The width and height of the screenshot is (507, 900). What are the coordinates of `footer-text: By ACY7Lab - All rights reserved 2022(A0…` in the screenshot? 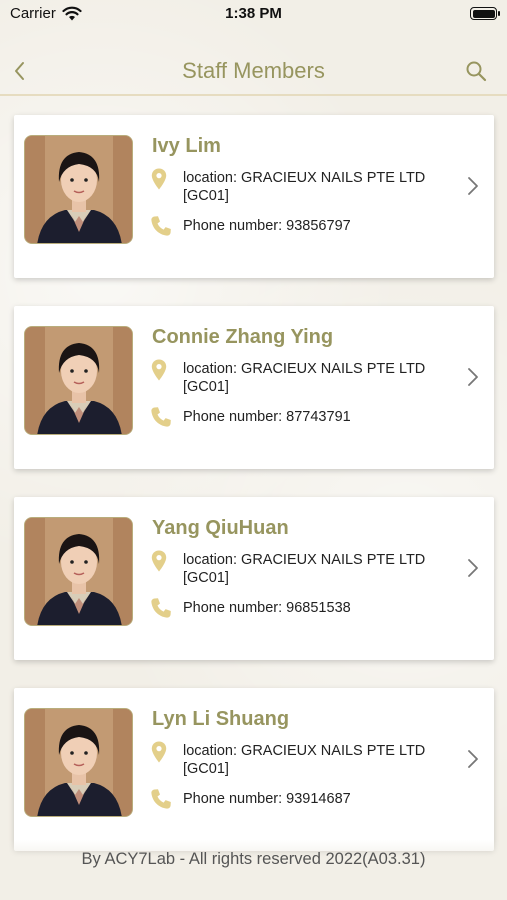 It's located at (253, 859).